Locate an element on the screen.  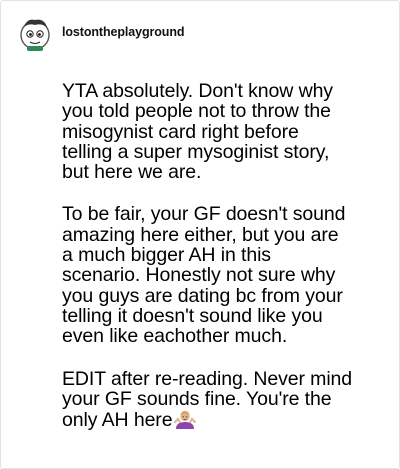
username-link: lostontheplayground is located at coordinates (123, 32).